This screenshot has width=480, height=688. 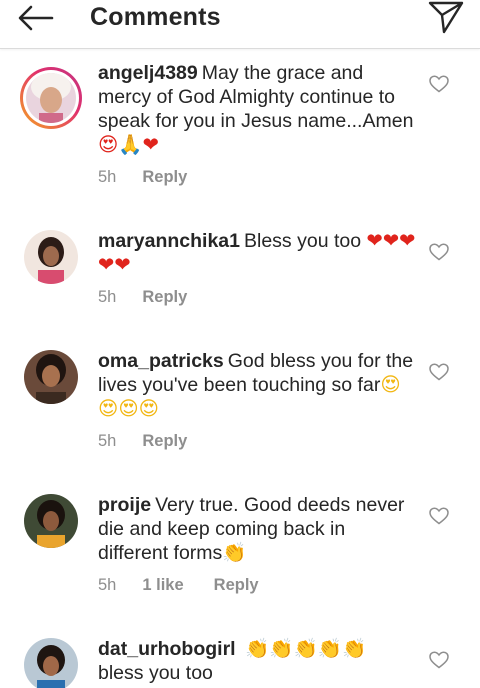 What do you see at coordinates (306, 648) in the screenshot?
I see `comment-emoji: 👏👏👏👏👏` at bounding box center [306, 648].